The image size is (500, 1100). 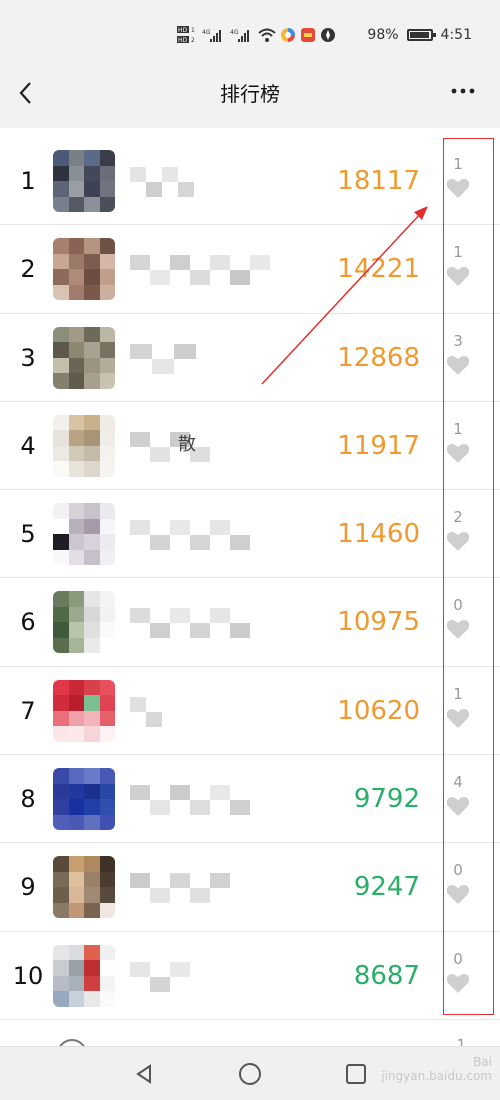 I want to click on ranking-row: 10 8687 0, so click(x=250, y=976).